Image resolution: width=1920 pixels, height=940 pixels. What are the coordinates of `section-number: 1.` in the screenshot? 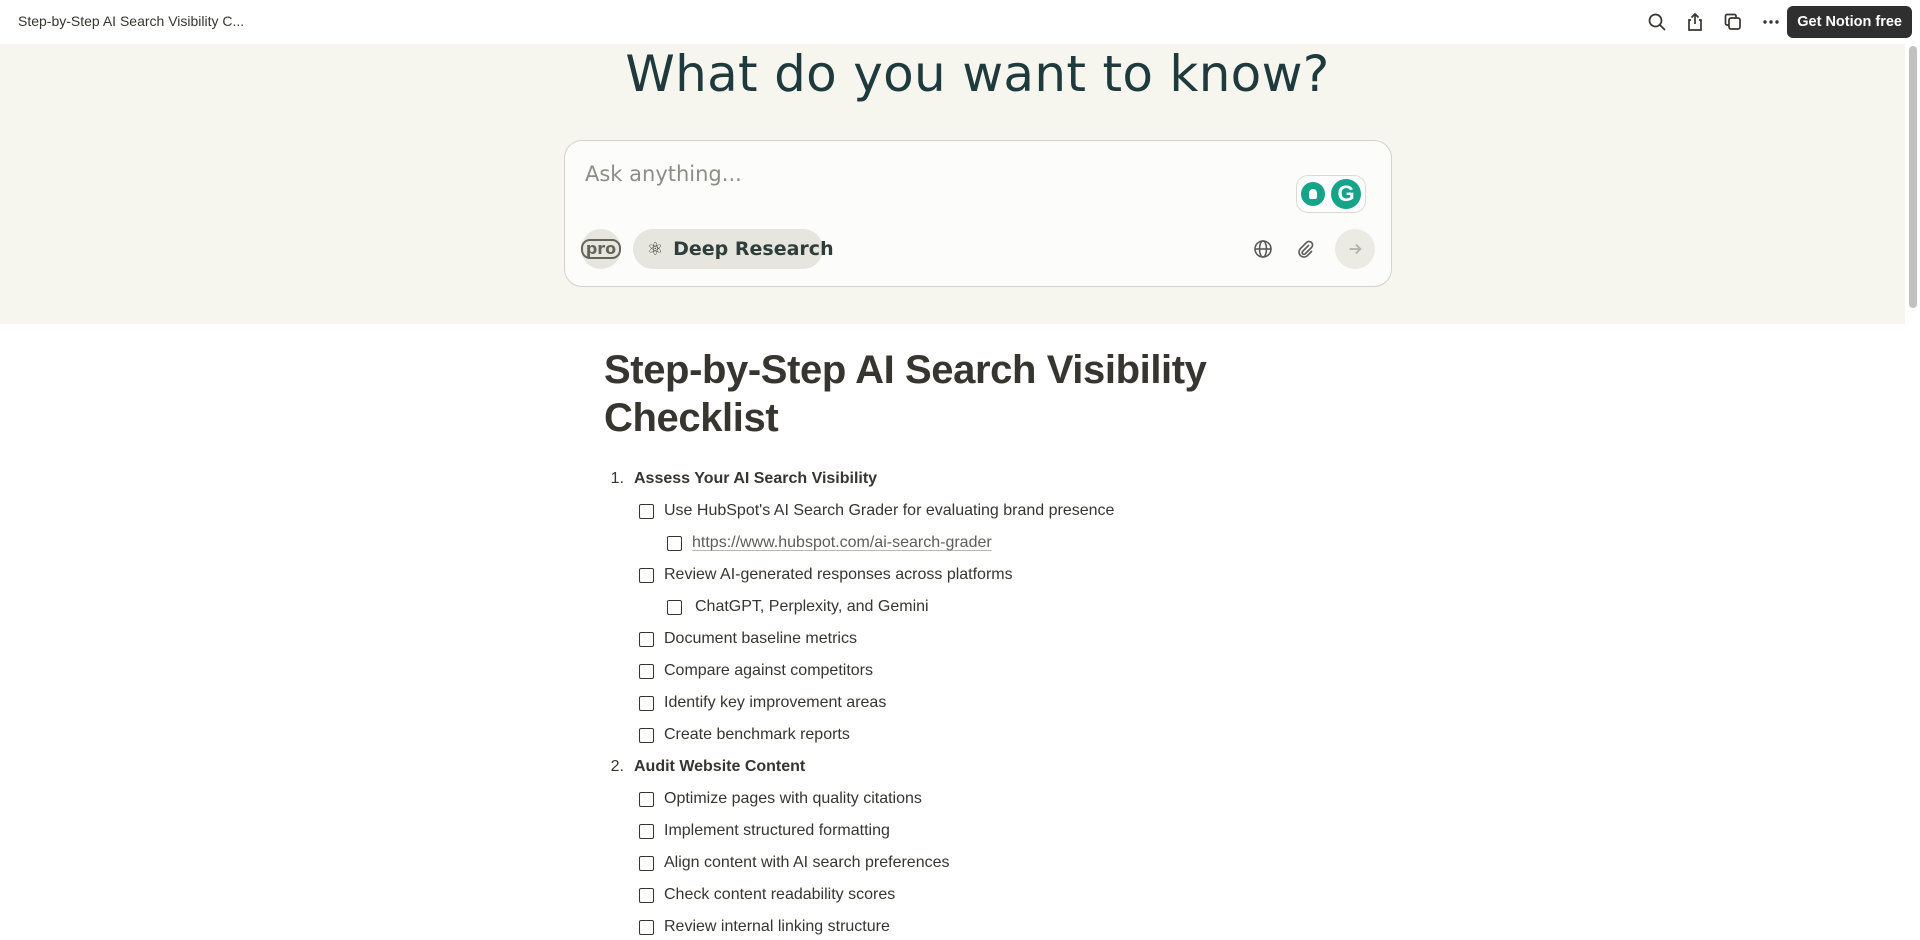 It's located at (617, 478).